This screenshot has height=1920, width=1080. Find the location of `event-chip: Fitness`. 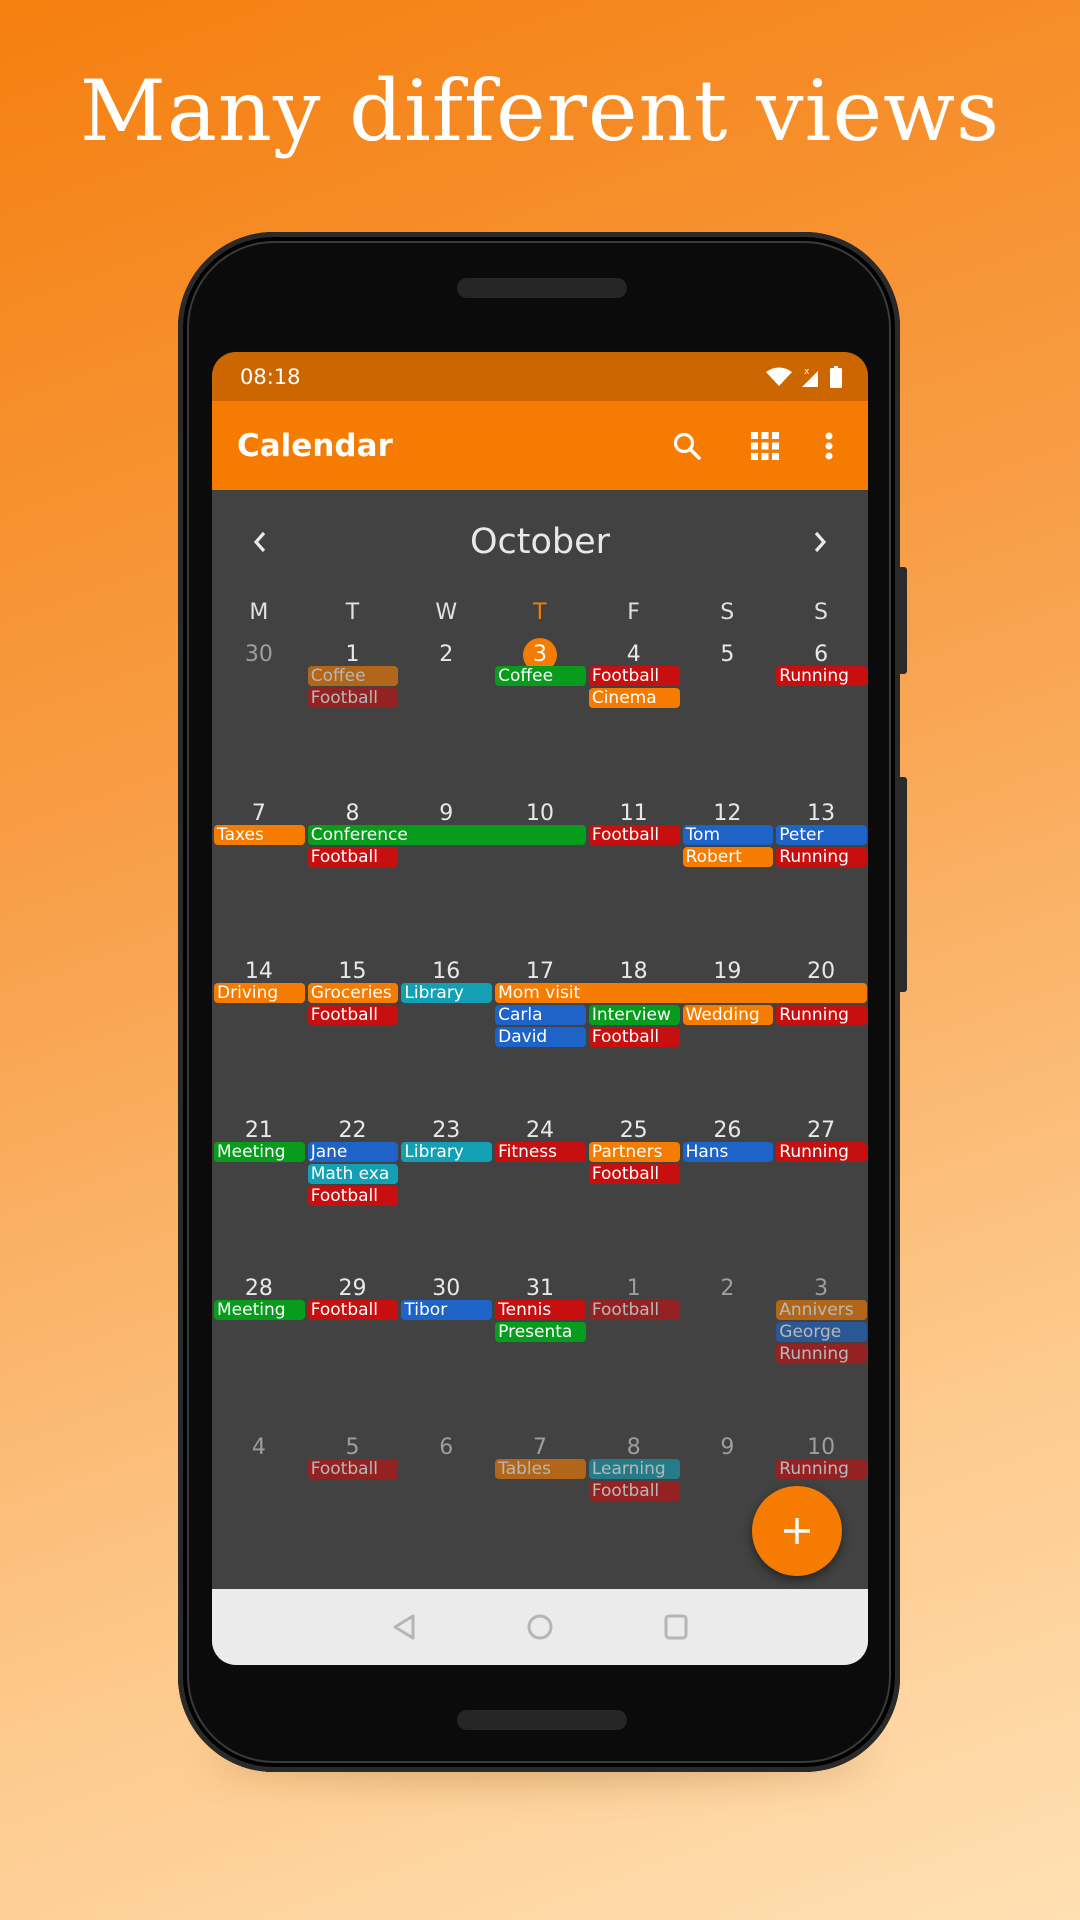

event-chip: Fitness is located at coordinates (540, 1151).